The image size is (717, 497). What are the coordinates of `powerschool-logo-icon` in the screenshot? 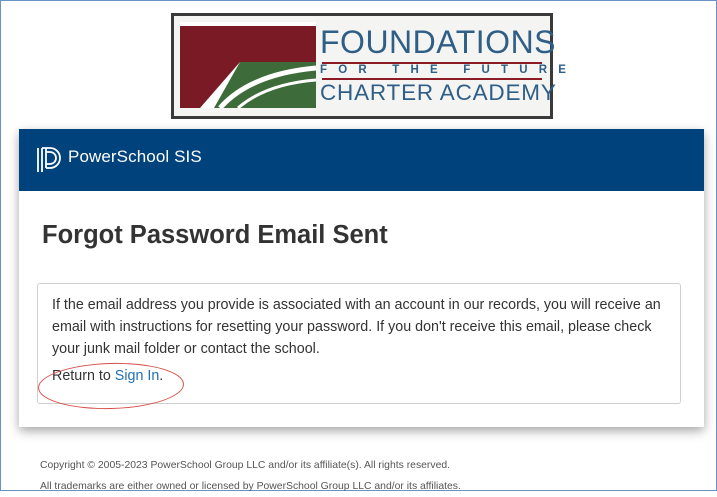 It's located at (49, 159).